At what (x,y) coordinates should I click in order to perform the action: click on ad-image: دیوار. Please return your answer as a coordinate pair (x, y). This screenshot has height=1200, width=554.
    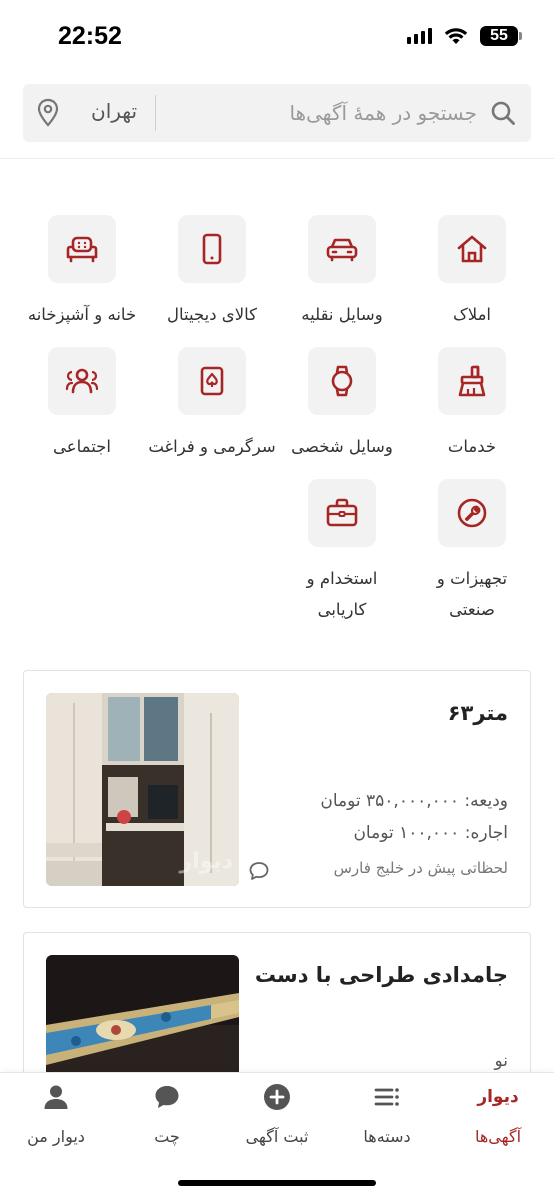
    Looking at the image, I should click on (142, 789).